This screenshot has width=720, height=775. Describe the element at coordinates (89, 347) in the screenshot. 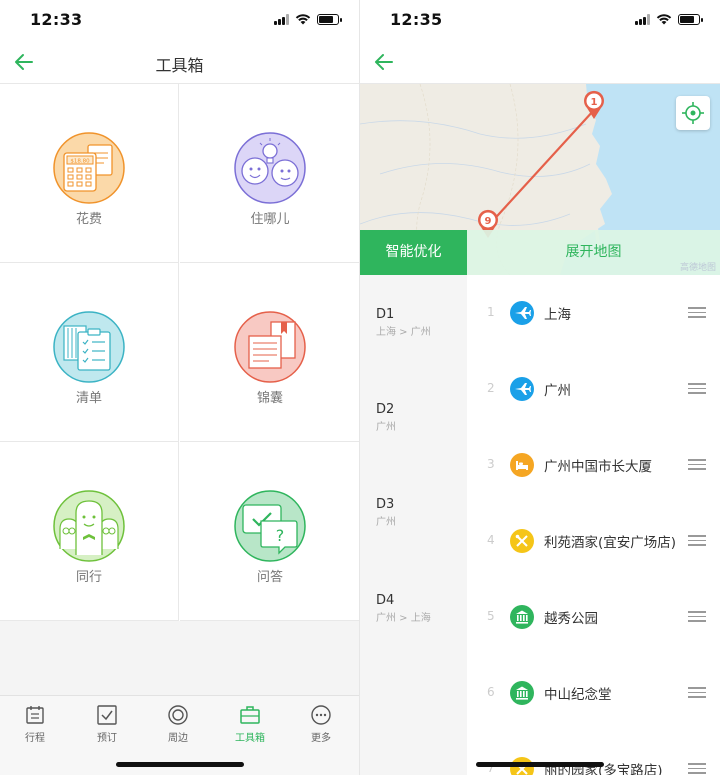

I see `checklist-icon` at that location.